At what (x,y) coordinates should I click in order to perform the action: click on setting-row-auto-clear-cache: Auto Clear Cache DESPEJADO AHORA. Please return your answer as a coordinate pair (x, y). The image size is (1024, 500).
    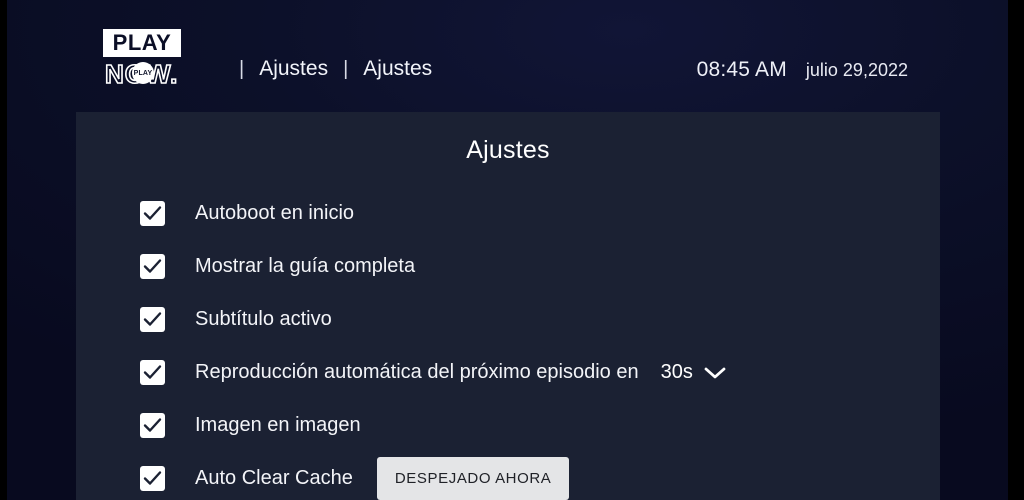
    Looking at the image, I should click on (540, 476).